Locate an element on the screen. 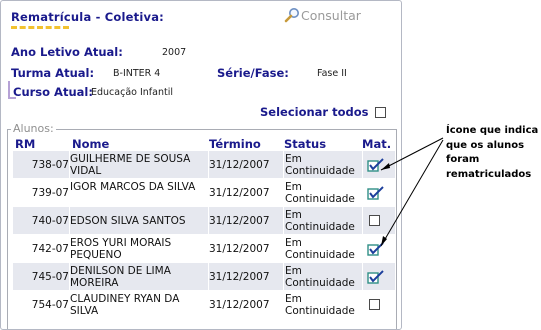 This screenshot has height=330, width=541. cell-nome: EDSON SILVA SANTOS is located at coordinates (128, 221).